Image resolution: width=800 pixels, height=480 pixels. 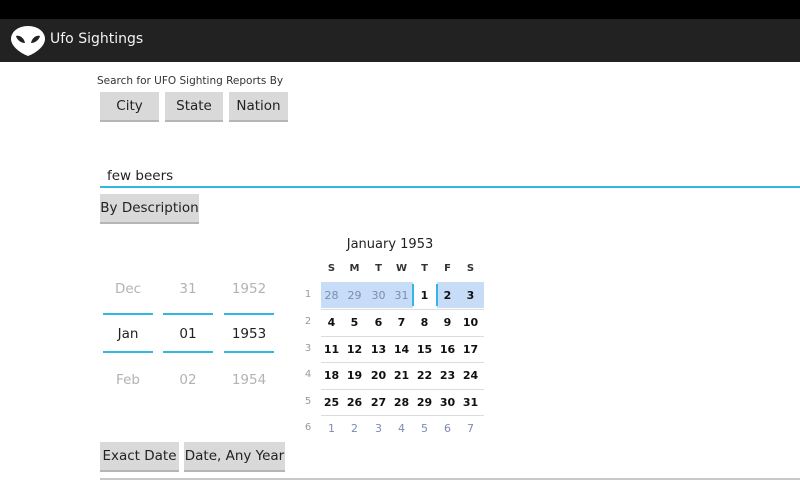 What do you see at coordinates (188, 314) in the screenshot?
I see `day-divider-top` at bounding box center [188, 314].